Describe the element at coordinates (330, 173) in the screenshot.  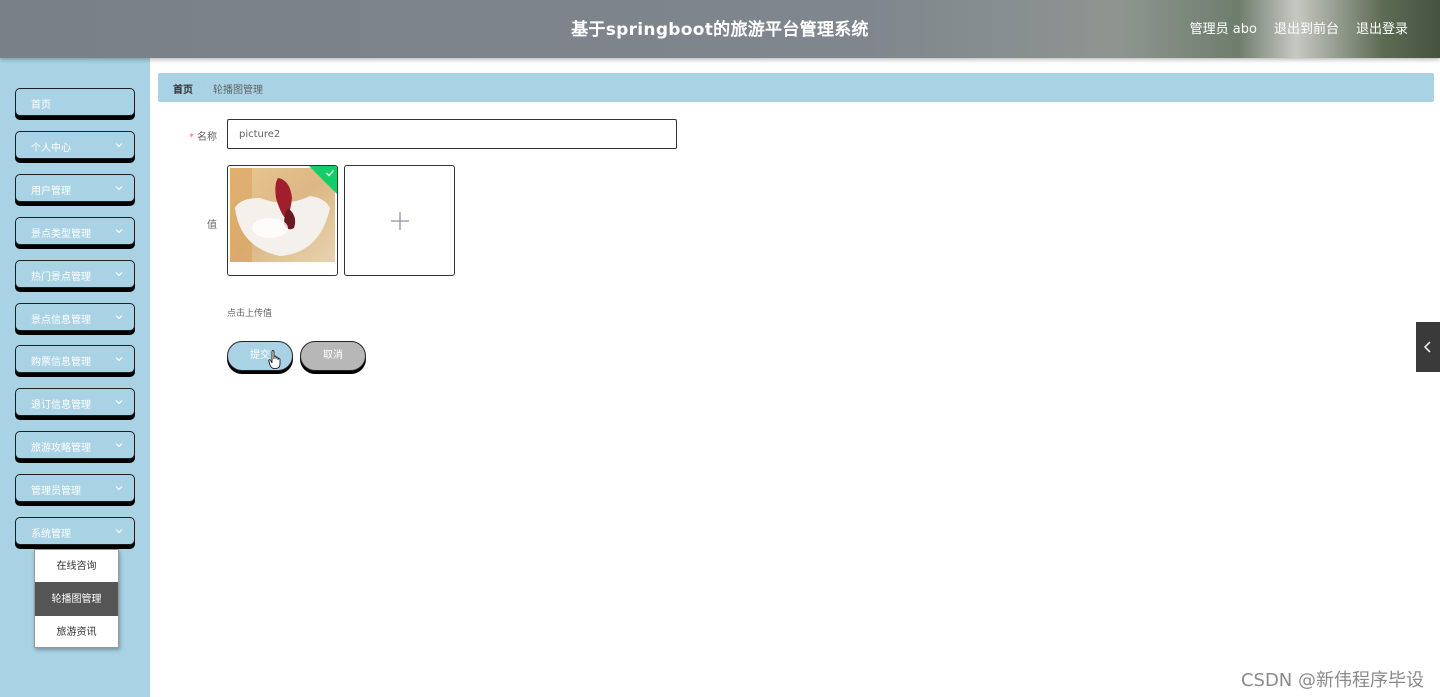
I see `check-icon` at that location.